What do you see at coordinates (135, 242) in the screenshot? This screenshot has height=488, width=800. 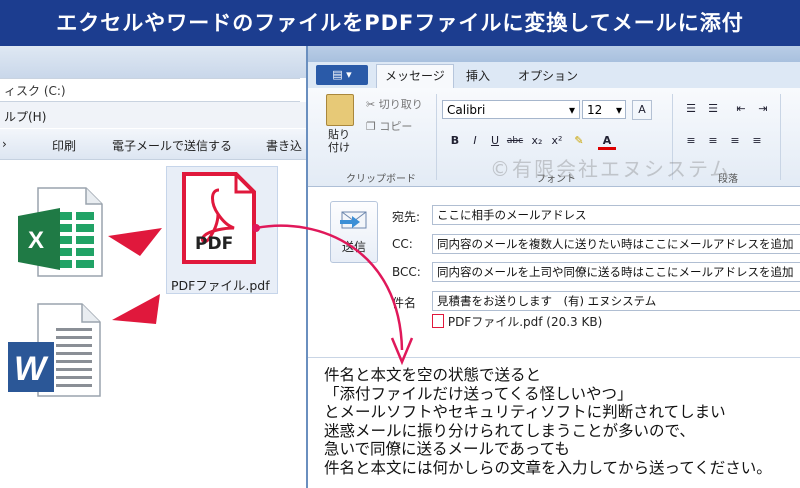 I see `arrow-excel-to-pdf` at bounding box center [135, 242].